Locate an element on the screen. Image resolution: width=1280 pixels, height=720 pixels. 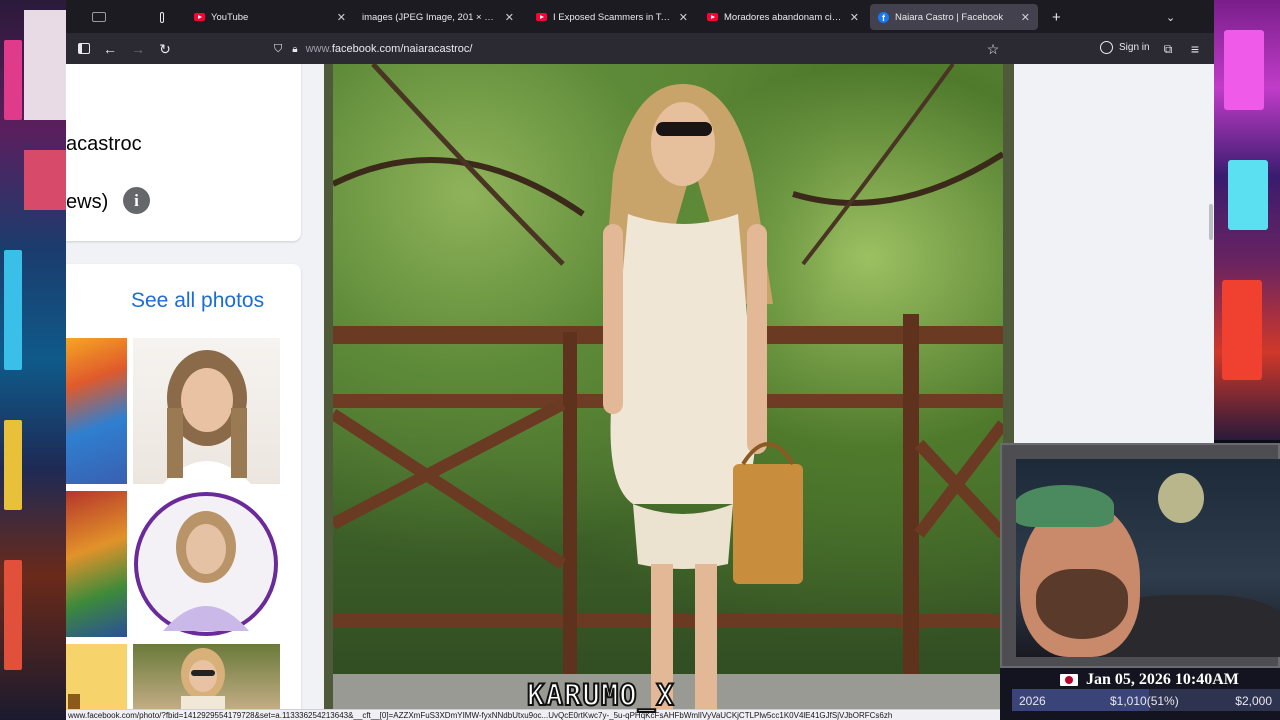
reload-button: ↻ is located at coordinates (165, 49).